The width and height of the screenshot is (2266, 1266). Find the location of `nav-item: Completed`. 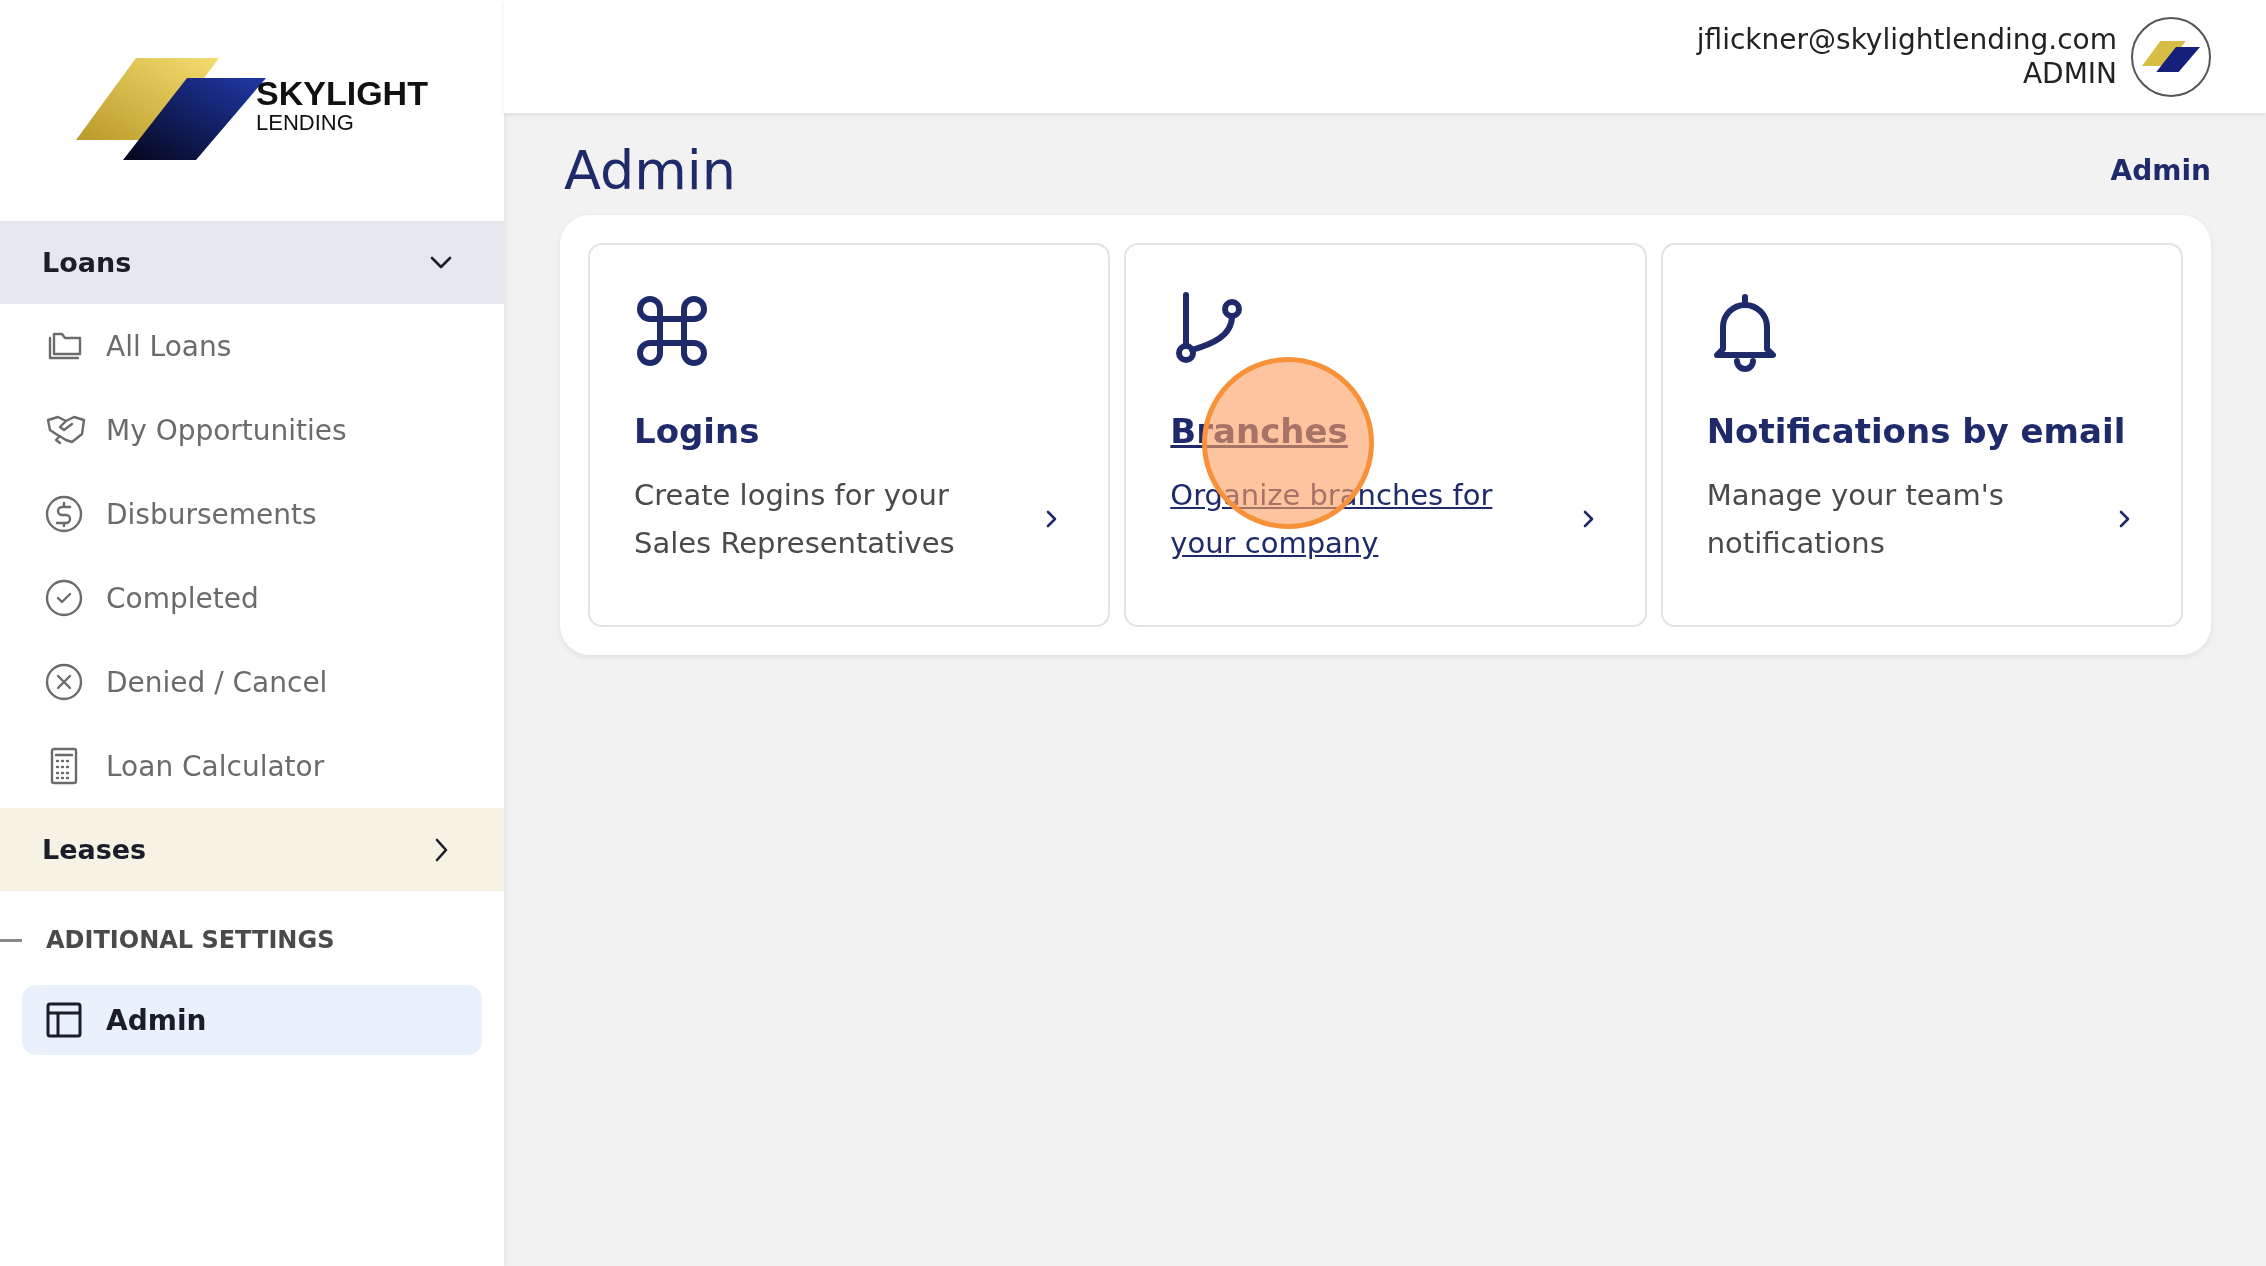

nav-item: Completed is located at coordinates (241, 598).